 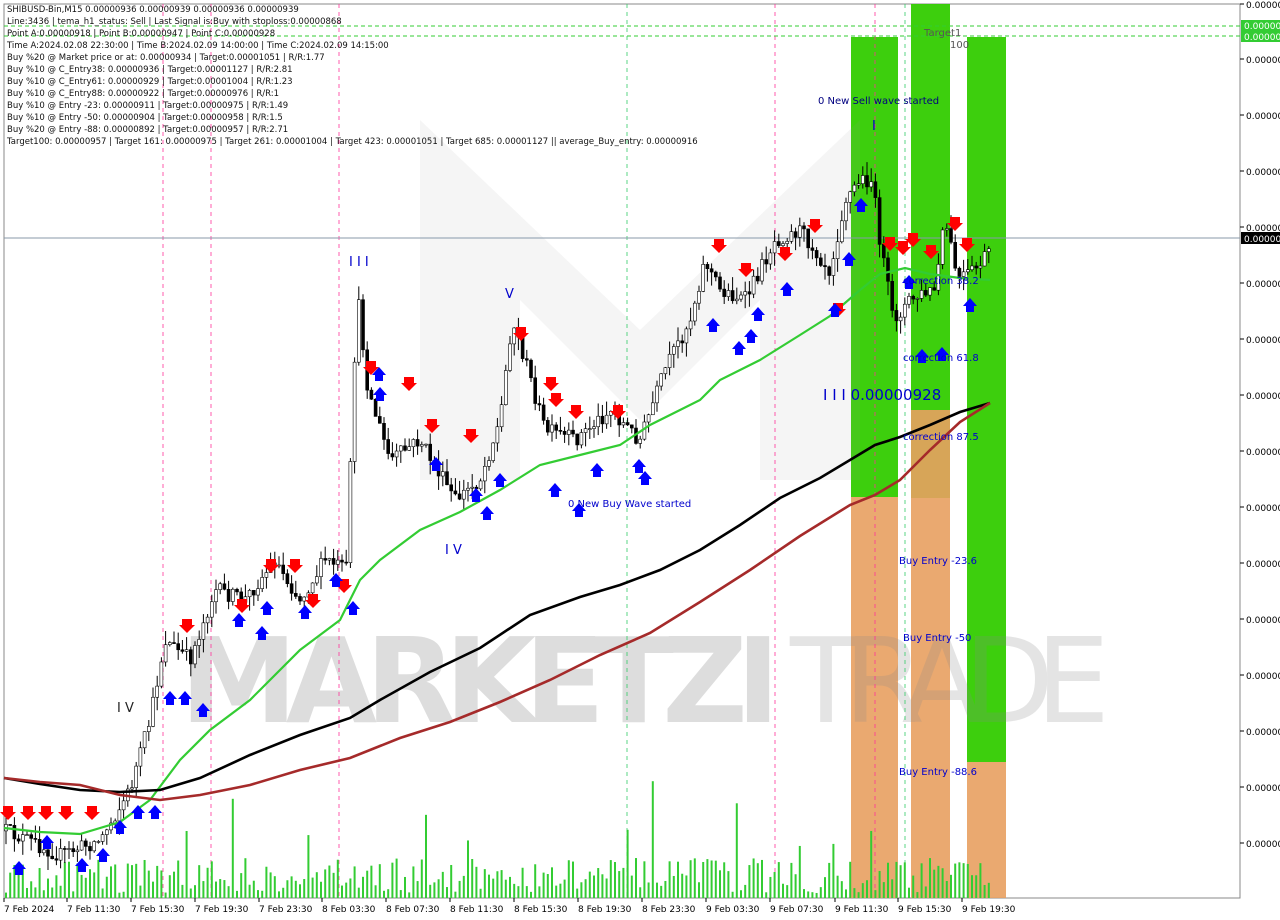 I want to click on target-price-label-1: 0.0000000, so click(x=1262, y=27).